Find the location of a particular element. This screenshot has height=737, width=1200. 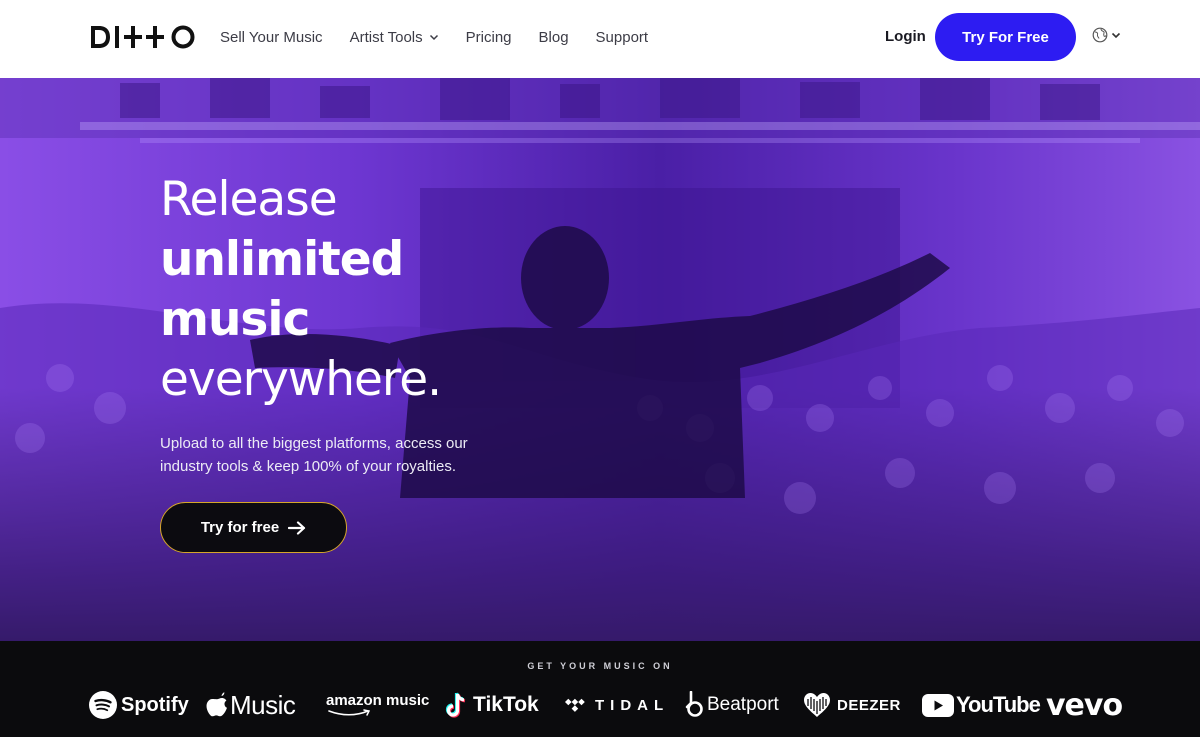

platform-name: TIDAL is located at coordinates (632, 705).